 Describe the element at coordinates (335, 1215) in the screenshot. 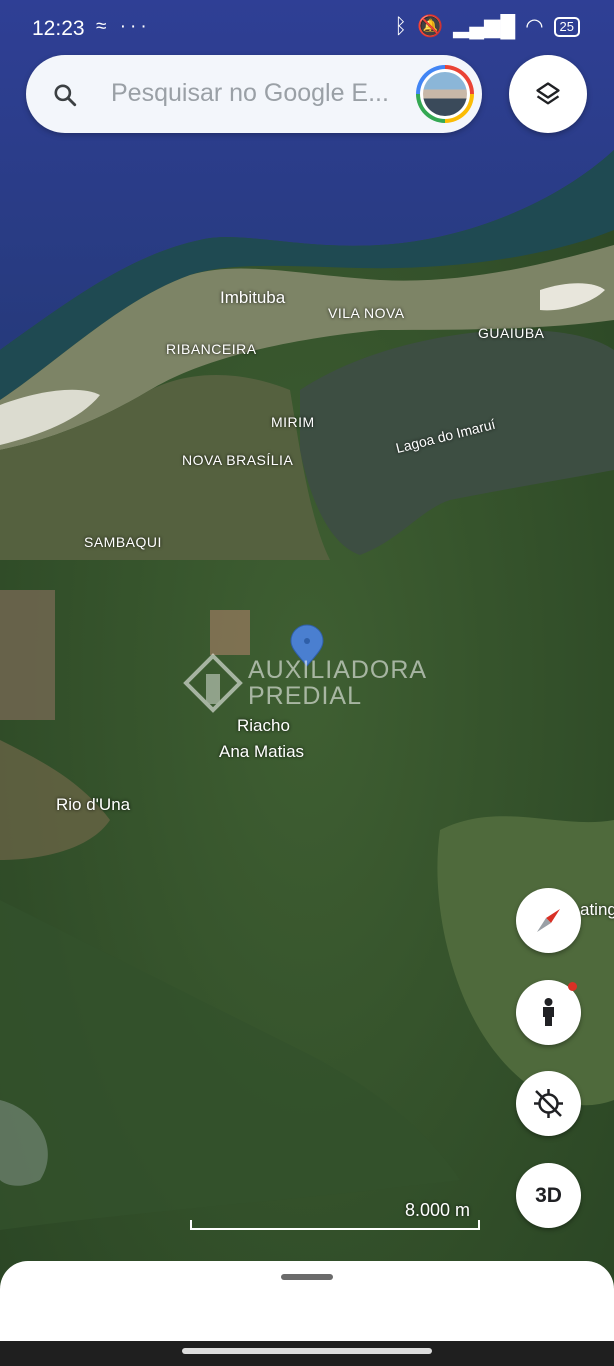

I see `scale-bar: 8.000 m` at that location.